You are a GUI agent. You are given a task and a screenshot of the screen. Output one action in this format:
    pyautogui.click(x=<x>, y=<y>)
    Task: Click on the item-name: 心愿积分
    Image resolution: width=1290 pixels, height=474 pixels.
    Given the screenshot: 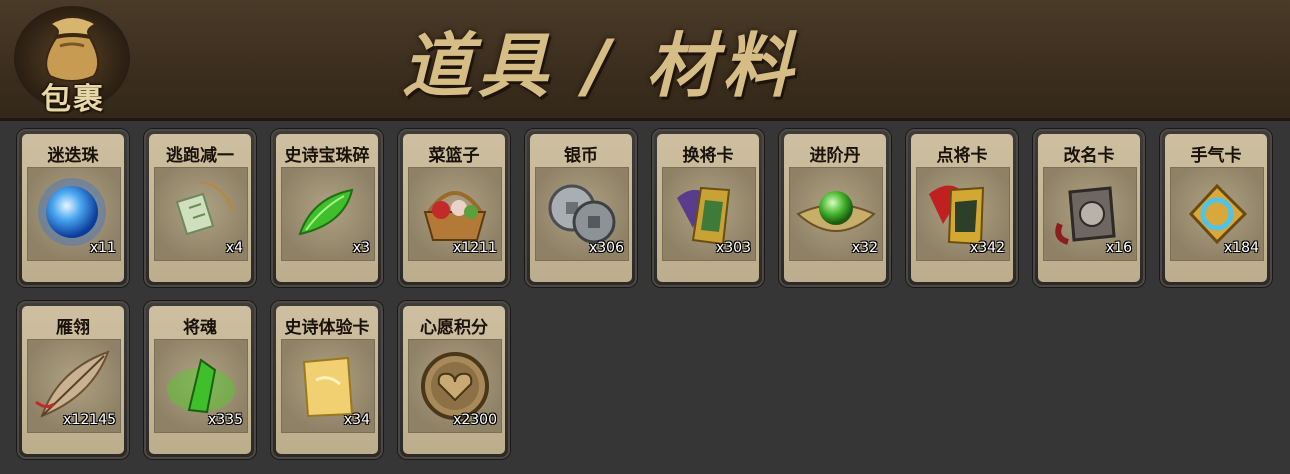 What is the action you would take?
    pyautogui.click(x=454, y=328)
    